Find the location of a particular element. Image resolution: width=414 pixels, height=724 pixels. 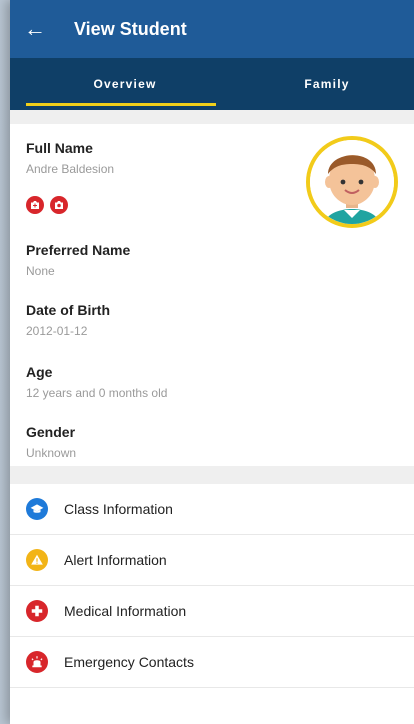

dob-value: 2012-01-12 is located at coordinates (57, 331).